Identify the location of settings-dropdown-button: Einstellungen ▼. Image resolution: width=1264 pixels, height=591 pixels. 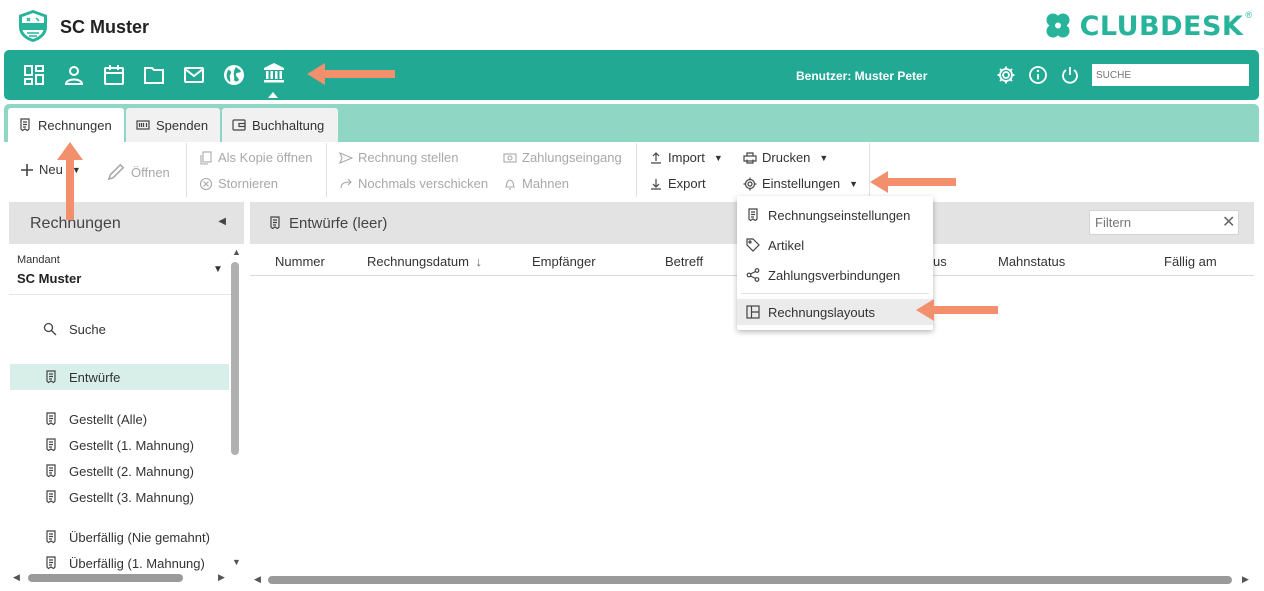
(800, 183).